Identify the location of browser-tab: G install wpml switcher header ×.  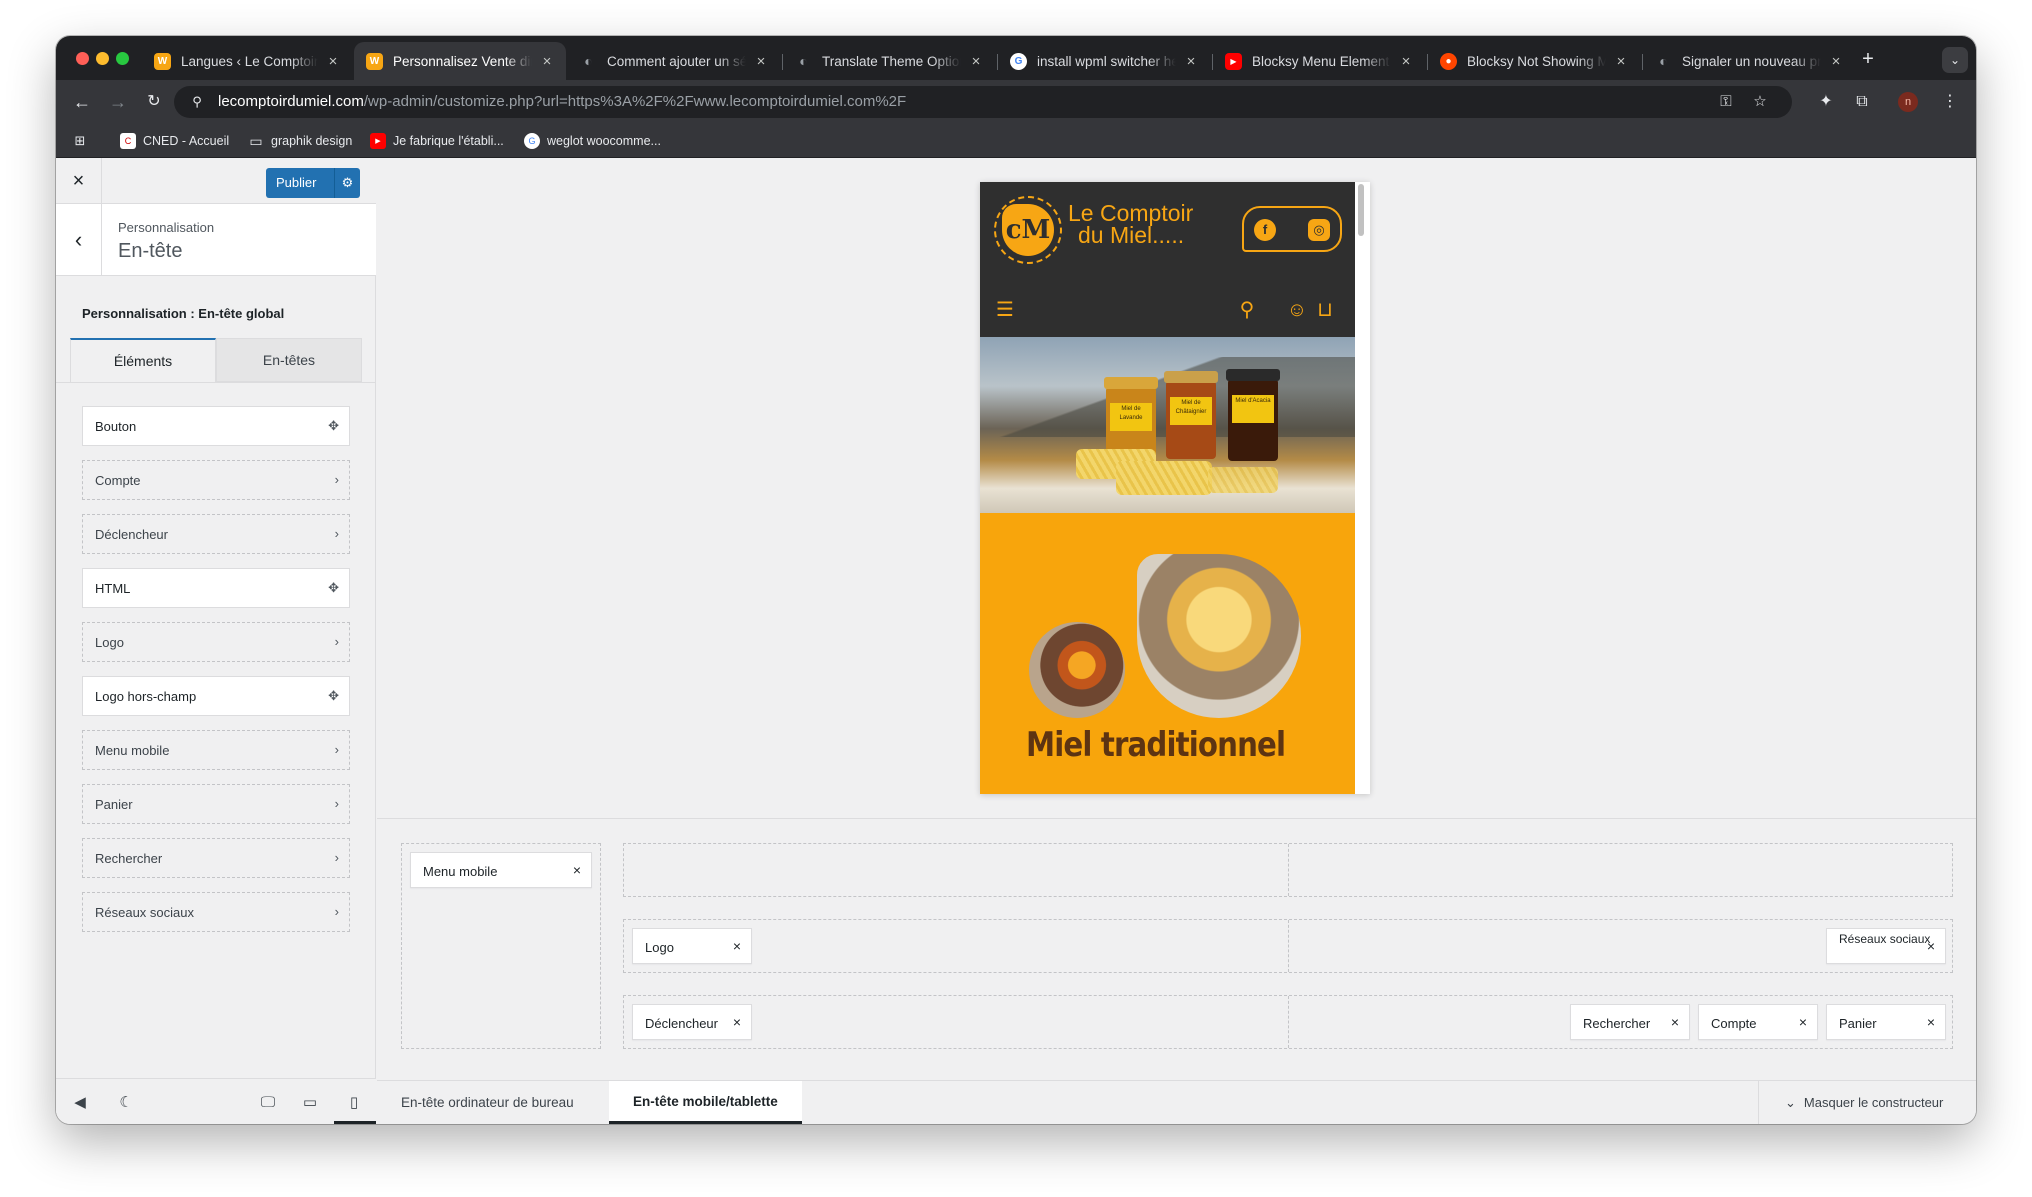
(1104, 61).